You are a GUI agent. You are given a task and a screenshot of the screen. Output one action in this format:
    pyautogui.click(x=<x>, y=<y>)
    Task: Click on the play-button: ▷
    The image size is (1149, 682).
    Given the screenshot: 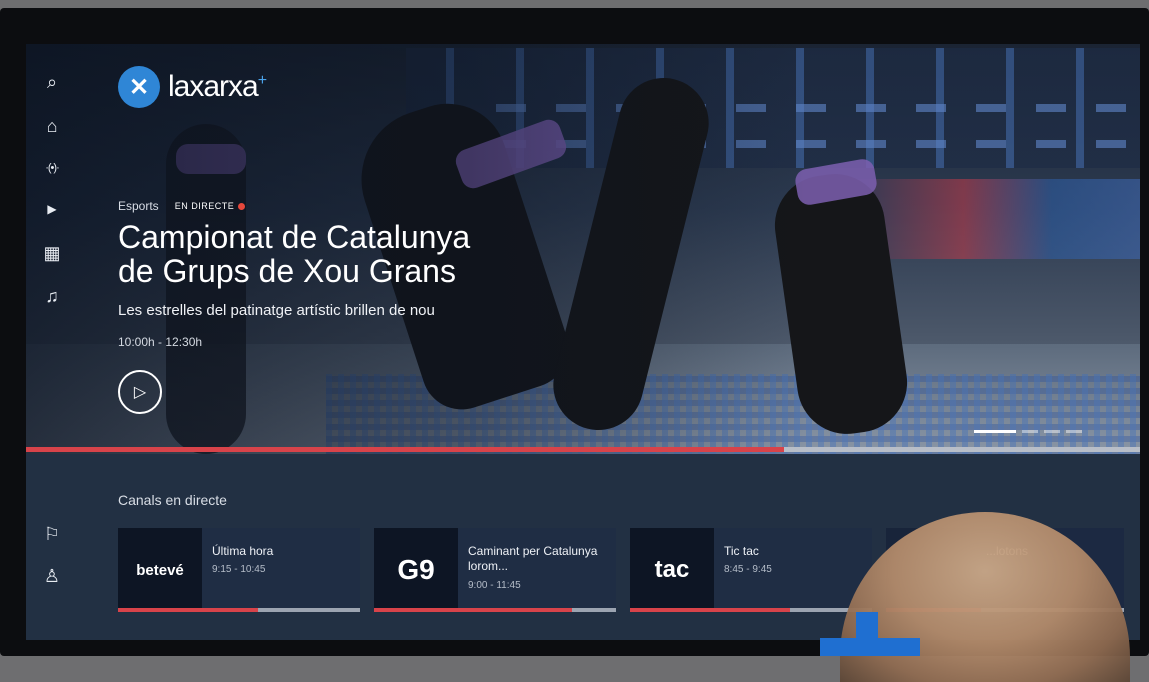 What is the action you would take?
    pyautogui.click(x=140, y=392)
    